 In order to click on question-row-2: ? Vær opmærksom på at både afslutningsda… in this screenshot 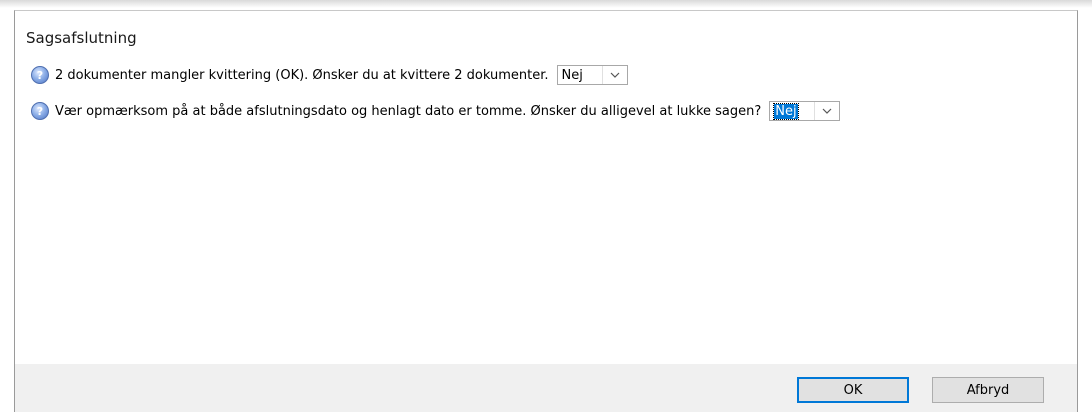, I will do `click(436, 111)`.